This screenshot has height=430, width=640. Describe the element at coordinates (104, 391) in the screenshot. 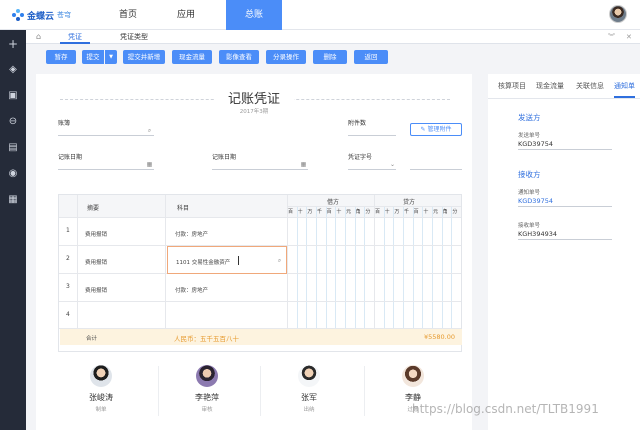

I see `signature-preparer: 张峻涛 制单` at that location.